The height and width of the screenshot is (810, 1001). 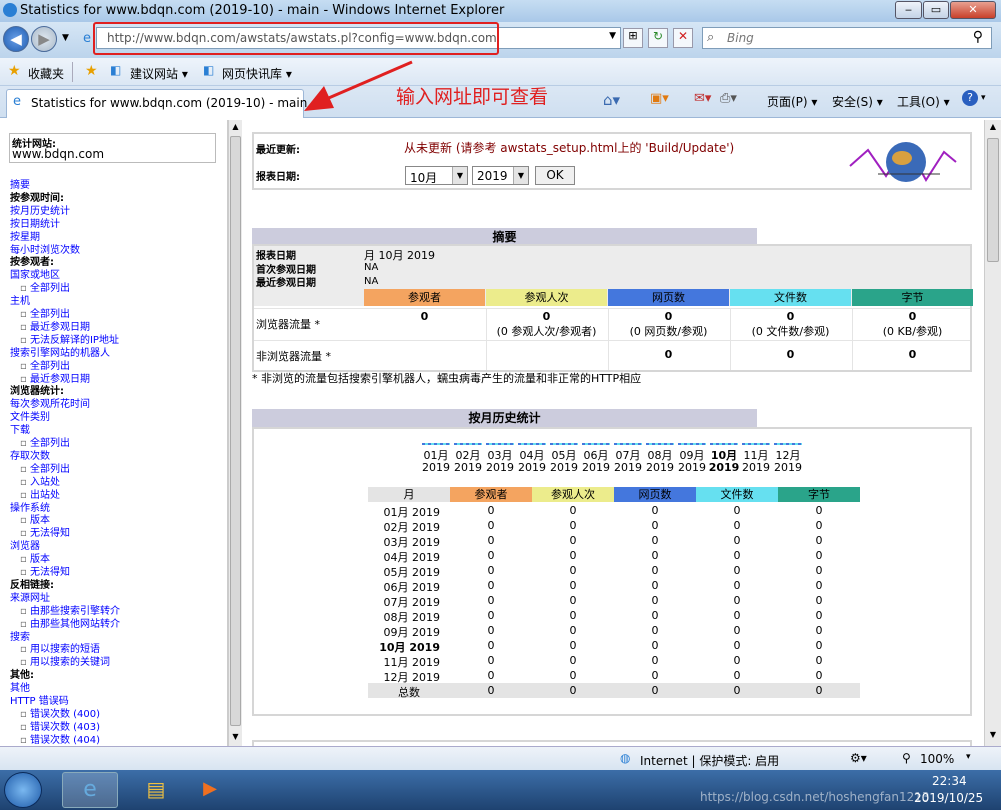 What do you see at coordinates (792, 101) in the screenshot?
I see `page-menu: 页面(P) ▾` at bounding box center [792, 101].